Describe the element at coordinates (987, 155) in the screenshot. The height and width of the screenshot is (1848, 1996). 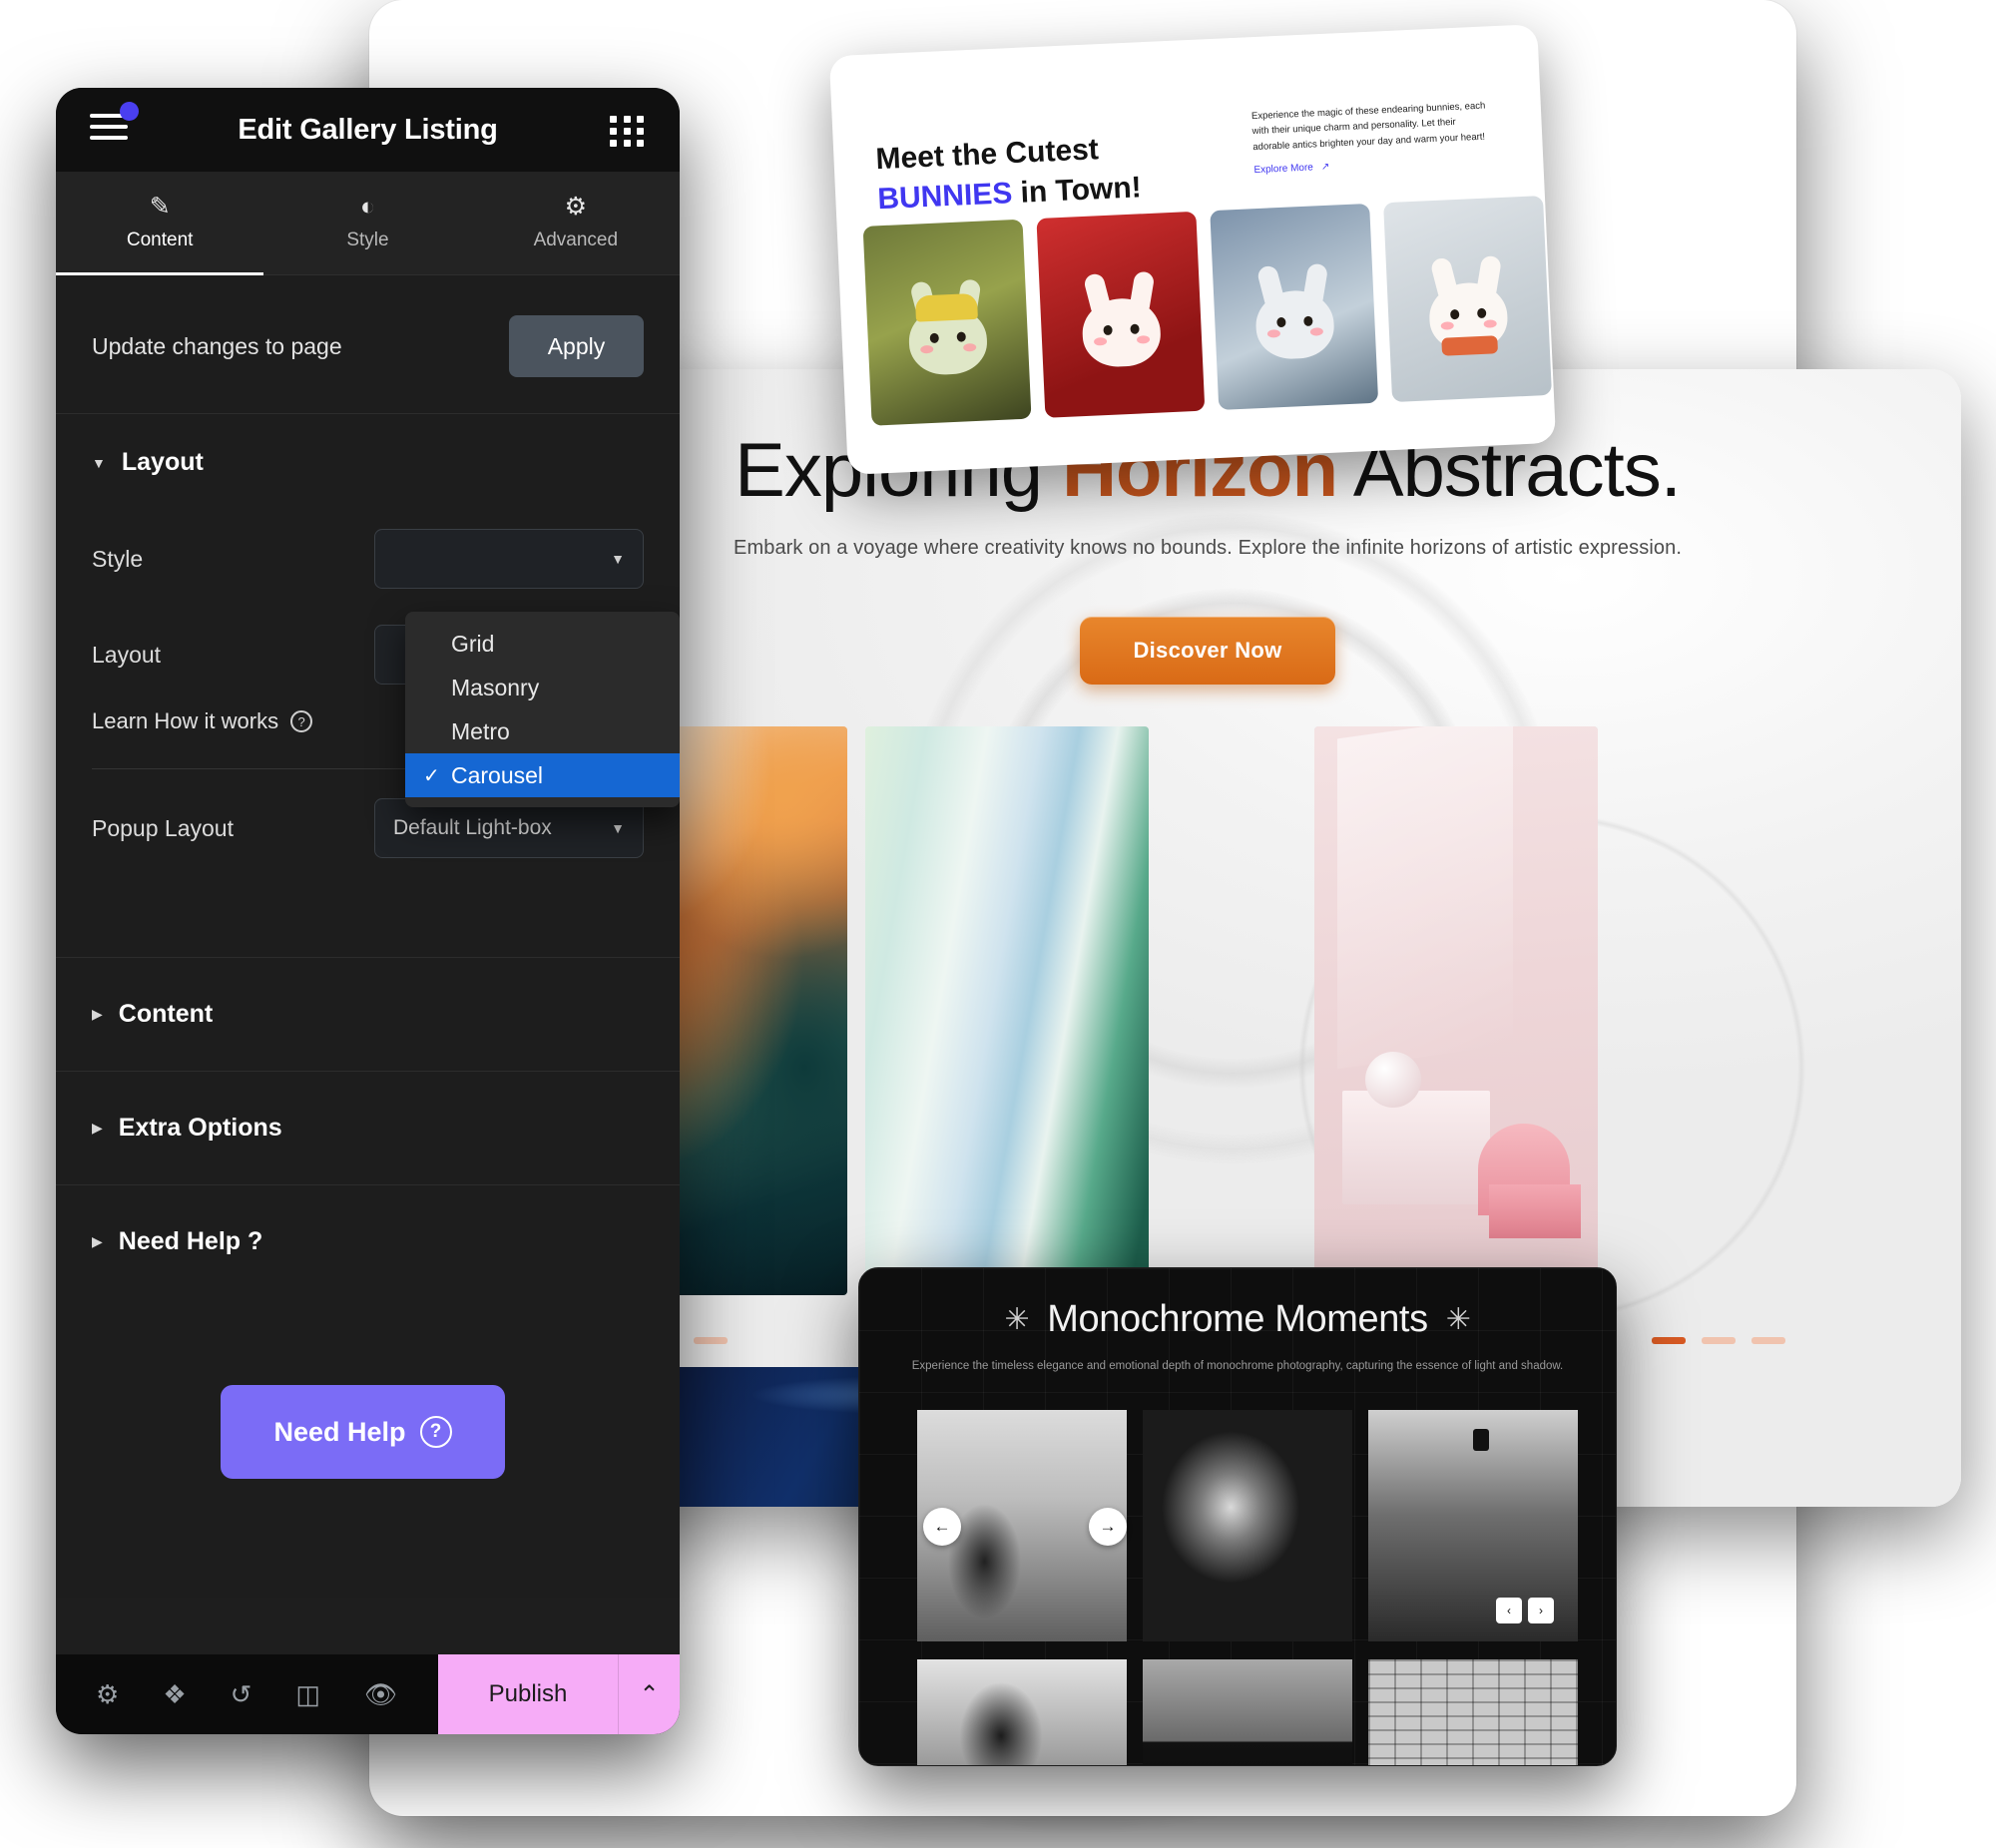
I see `bunnies-title-line1: Meet the Cutest` at that location.